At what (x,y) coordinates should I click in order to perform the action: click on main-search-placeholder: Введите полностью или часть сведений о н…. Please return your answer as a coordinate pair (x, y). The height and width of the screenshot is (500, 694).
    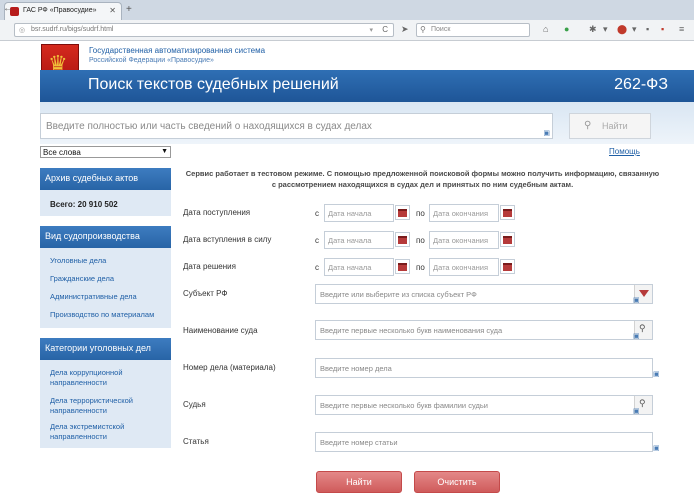
    Looking at the image, I should click on (209, 126).